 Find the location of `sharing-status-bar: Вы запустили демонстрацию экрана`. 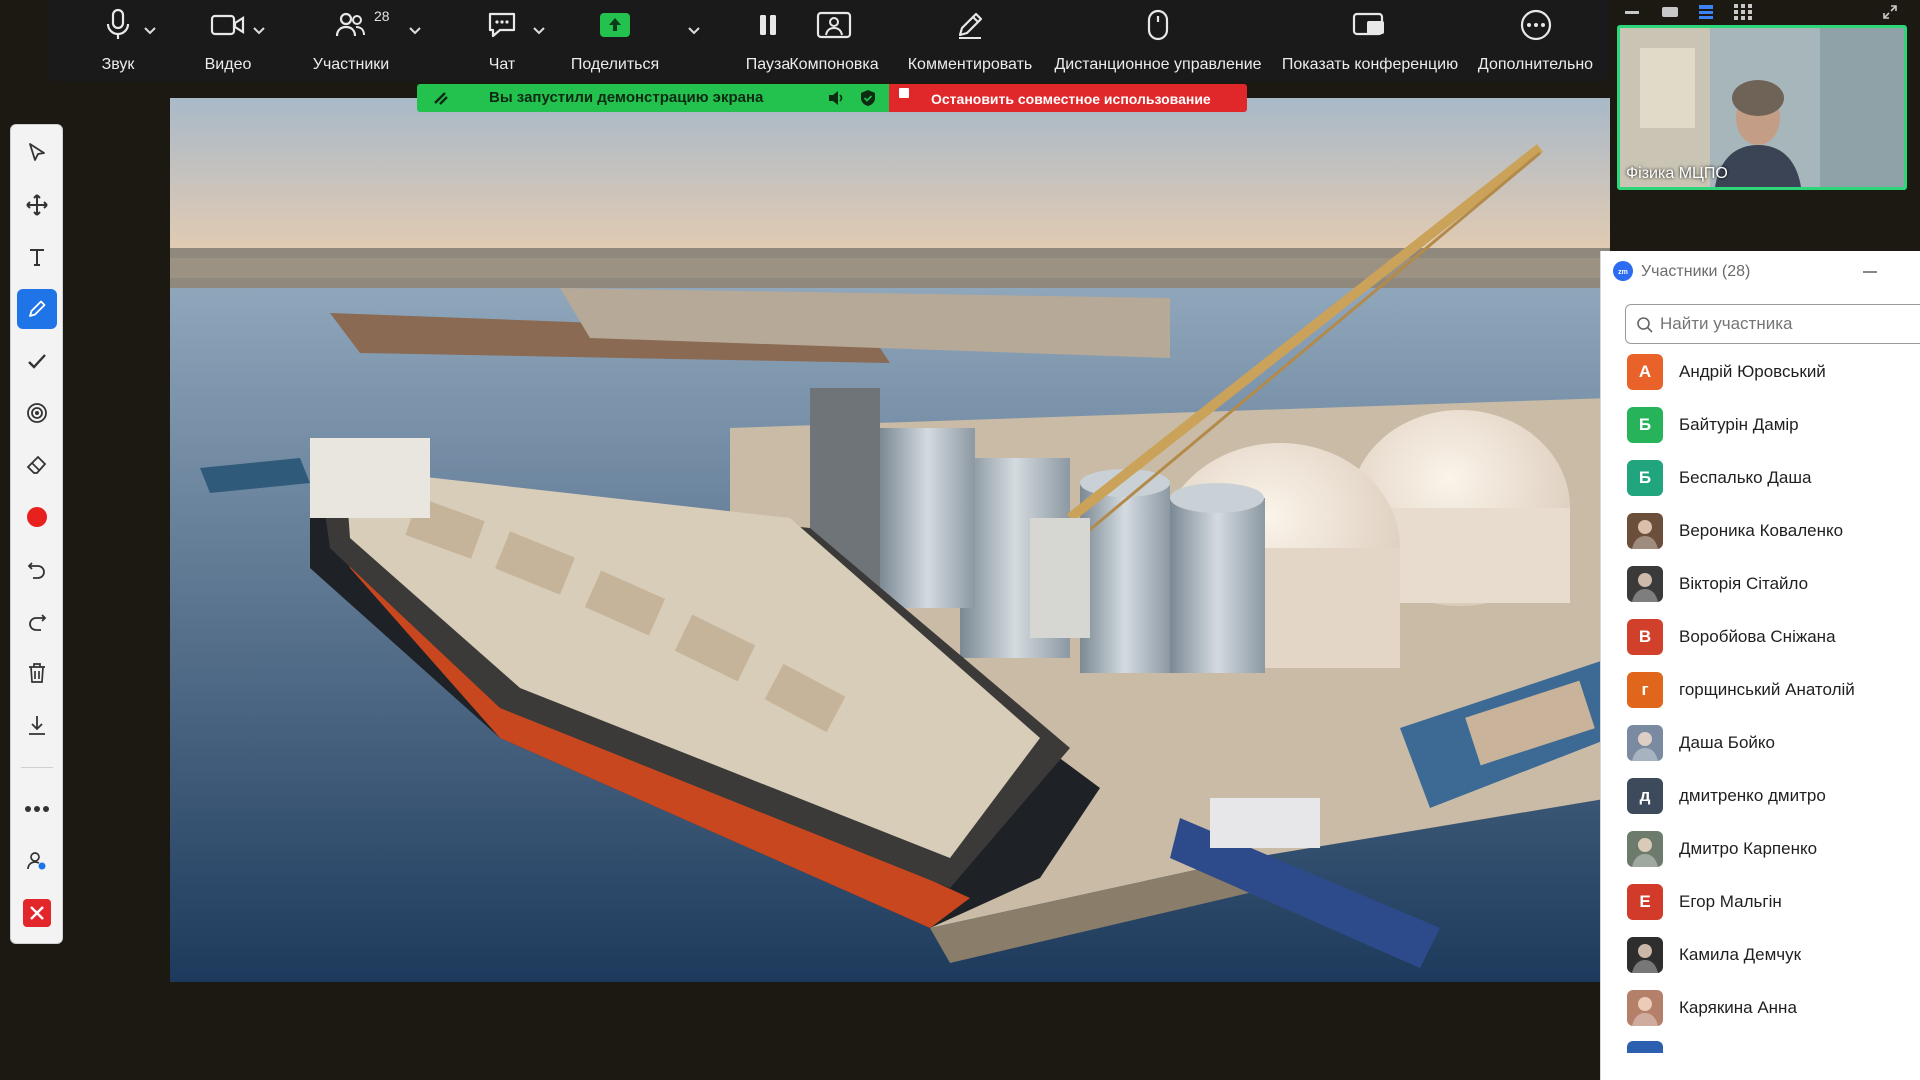

sharing-status-bar: Вы запустили демонстрацию экрана is located at coordinates (653, 98).